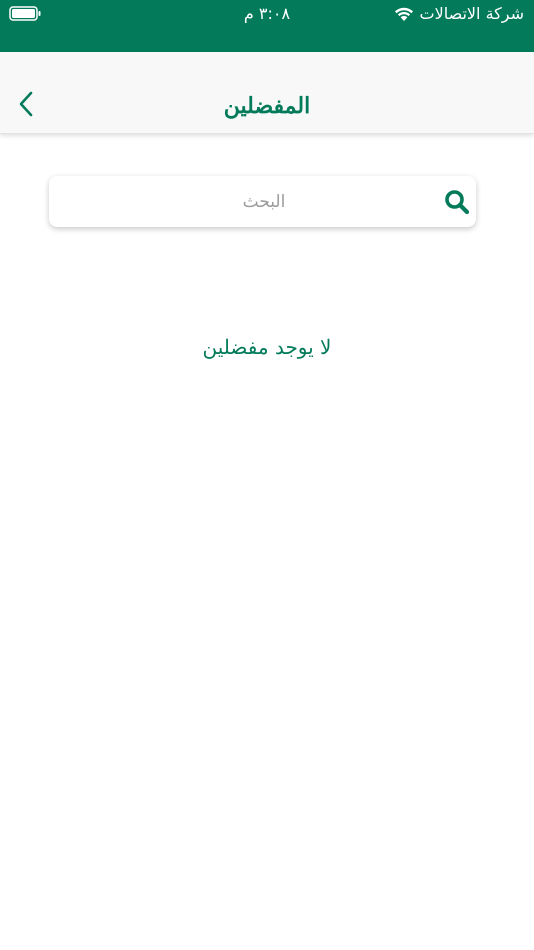  What do you see at coordinates (457, 202) in the screenshot?
I see `search-icon` at bounding box center [457, 202].